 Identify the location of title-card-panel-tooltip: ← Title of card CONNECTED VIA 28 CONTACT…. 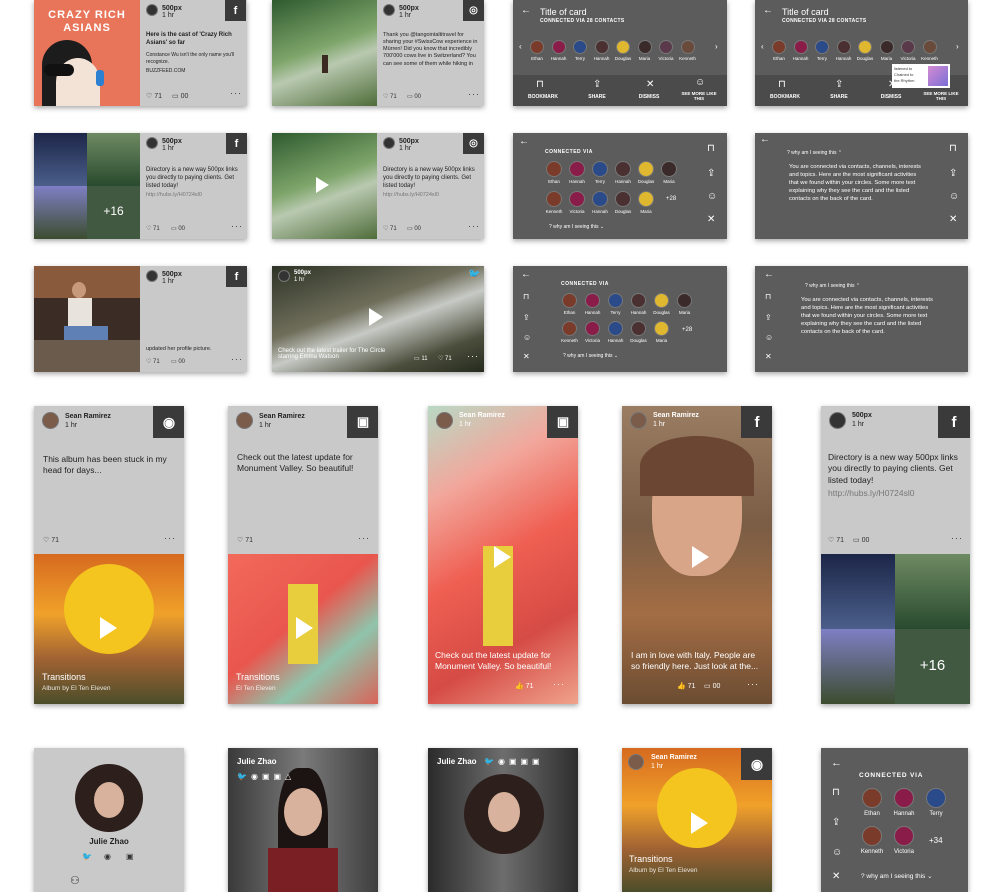
(861, 53).